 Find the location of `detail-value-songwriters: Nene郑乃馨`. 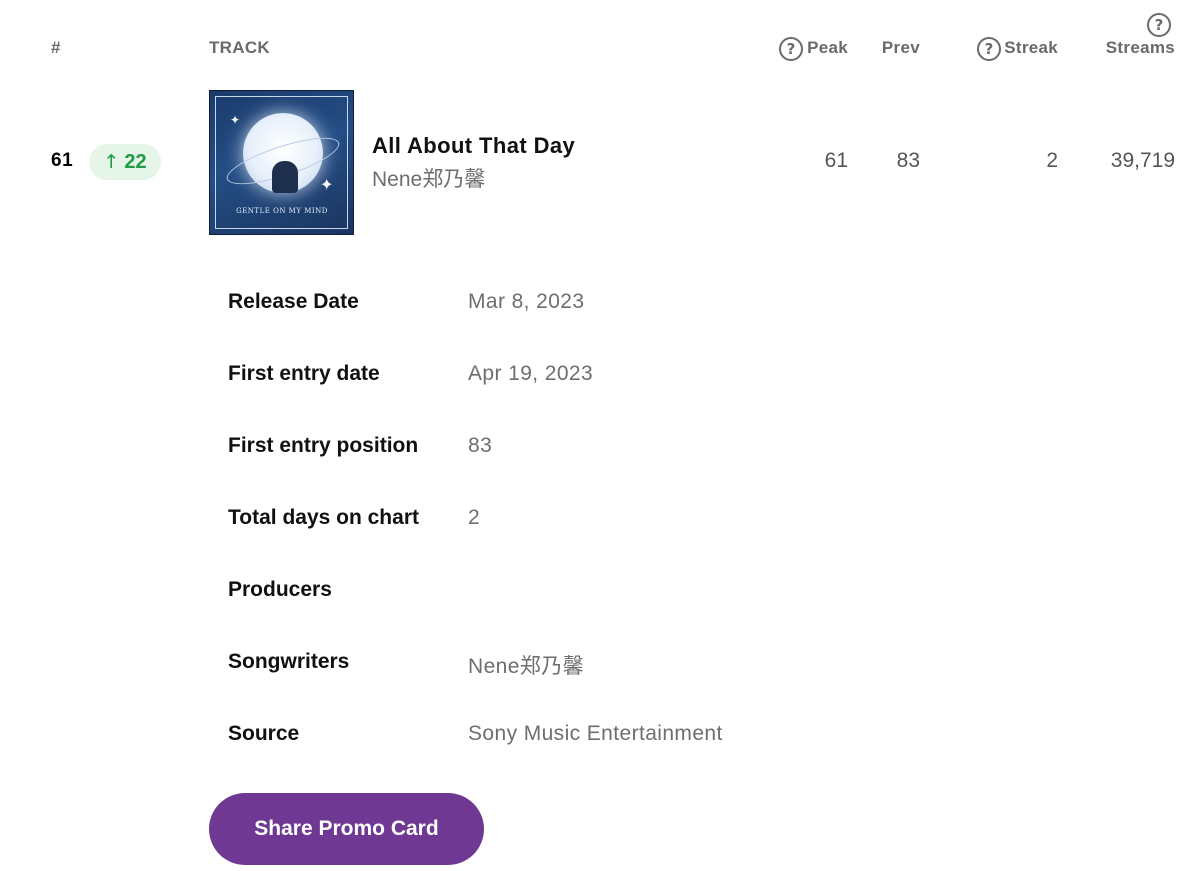

detail-value-songwriters: Nene郑乃馨 is located at coordinates (526, 665).